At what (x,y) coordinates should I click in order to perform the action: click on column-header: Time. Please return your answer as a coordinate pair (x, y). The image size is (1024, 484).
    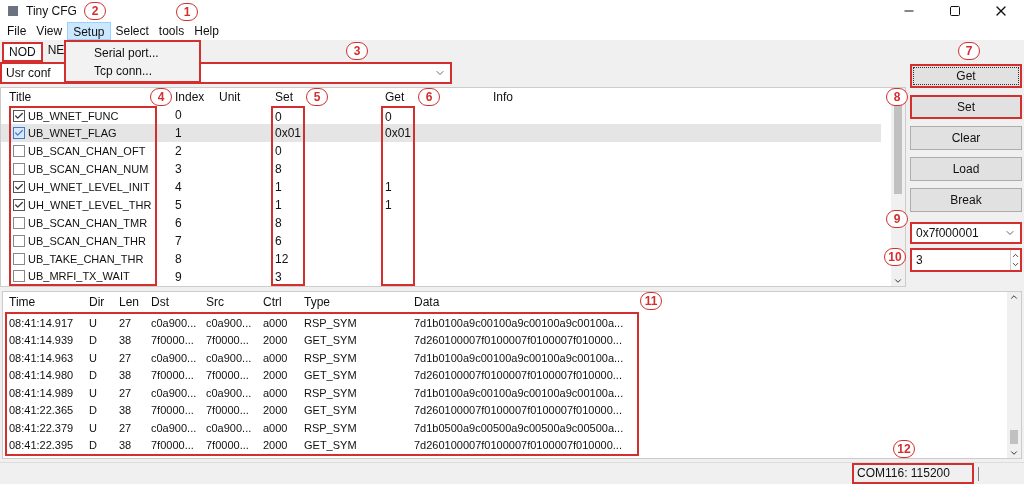
    Looking at the image, I should click on (22, 302).